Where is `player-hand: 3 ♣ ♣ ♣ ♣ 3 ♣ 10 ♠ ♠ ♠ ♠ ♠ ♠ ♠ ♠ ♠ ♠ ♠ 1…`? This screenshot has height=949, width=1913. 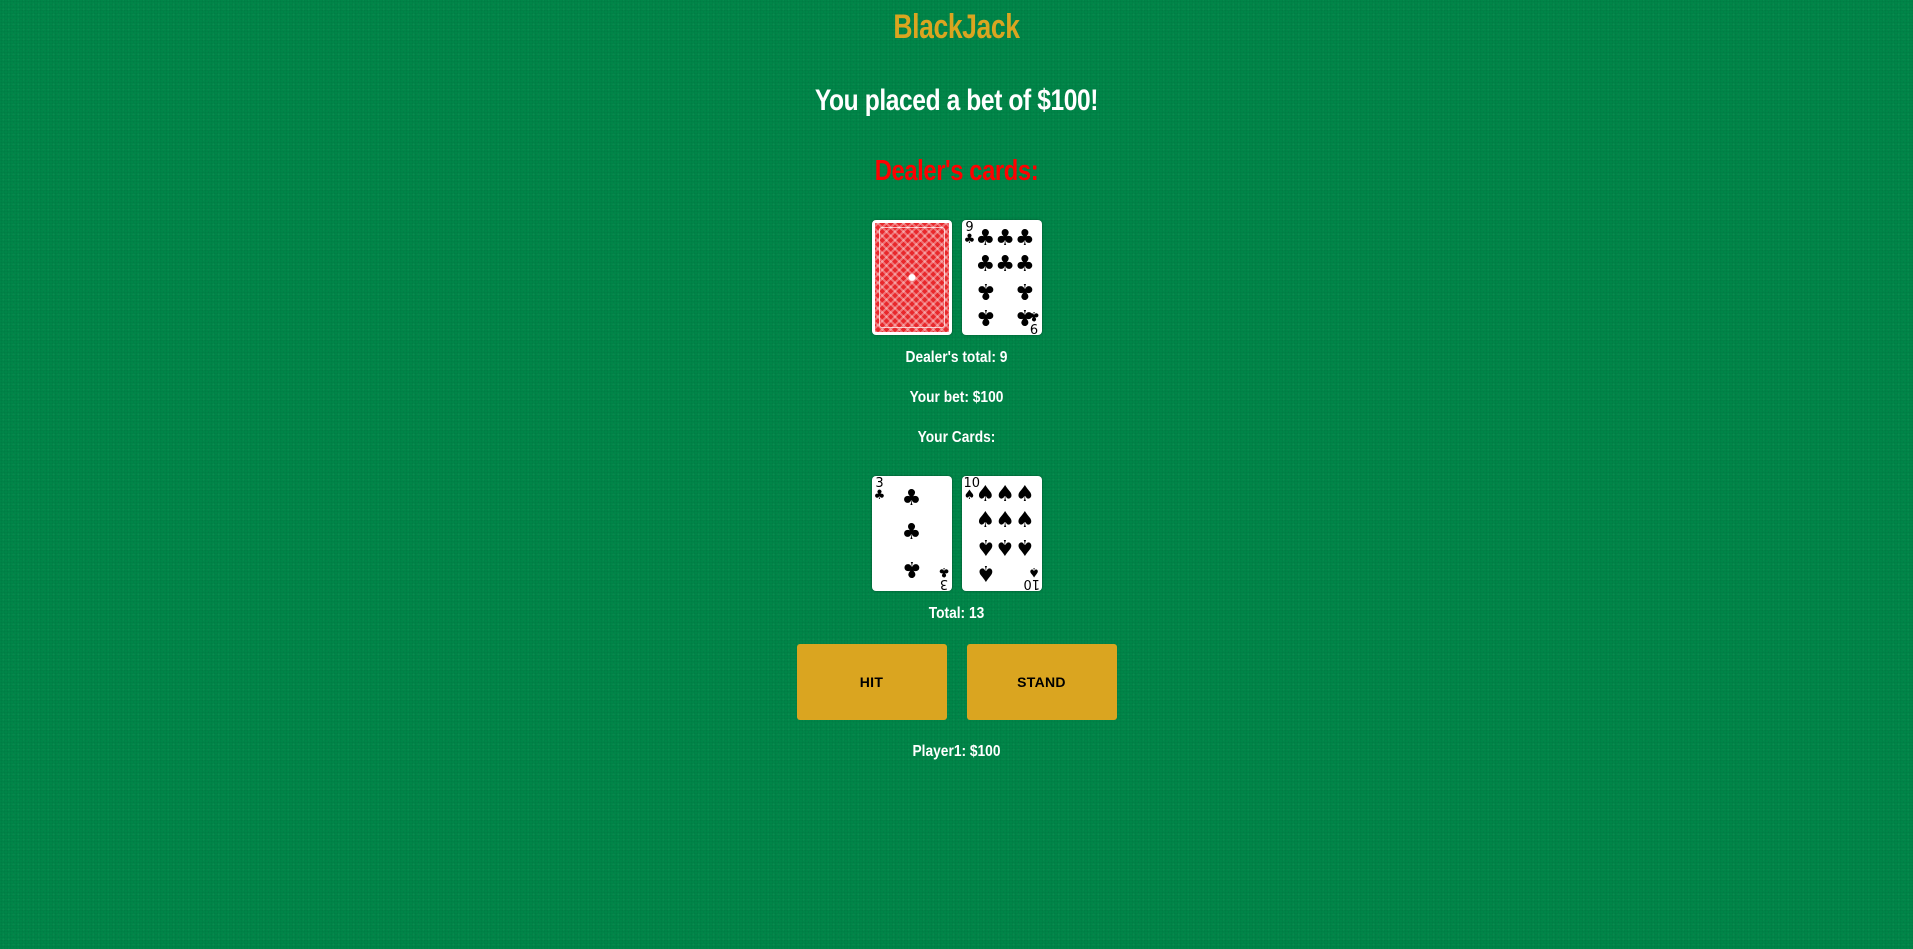
player-hand: 3 ♣ ♣ ♣ ♣ 3 ♣ 10 ♠ ♠ ♠ ♠ ♠ ♠ ♠ ♠ ♠ ♠ ♠ 1… is located at coordinates (956, 533).